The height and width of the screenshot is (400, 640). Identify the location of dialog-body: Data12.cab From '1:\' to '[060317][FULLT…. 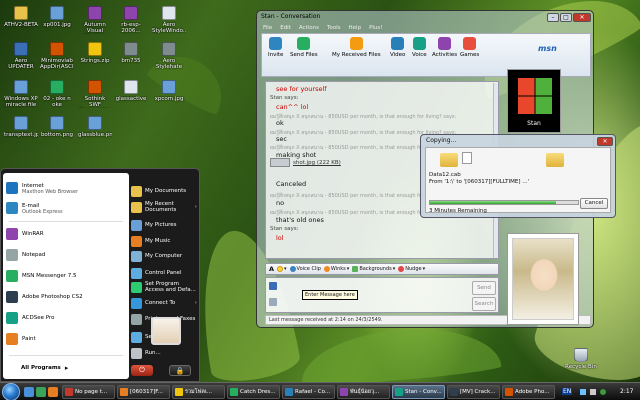
(518, 180).